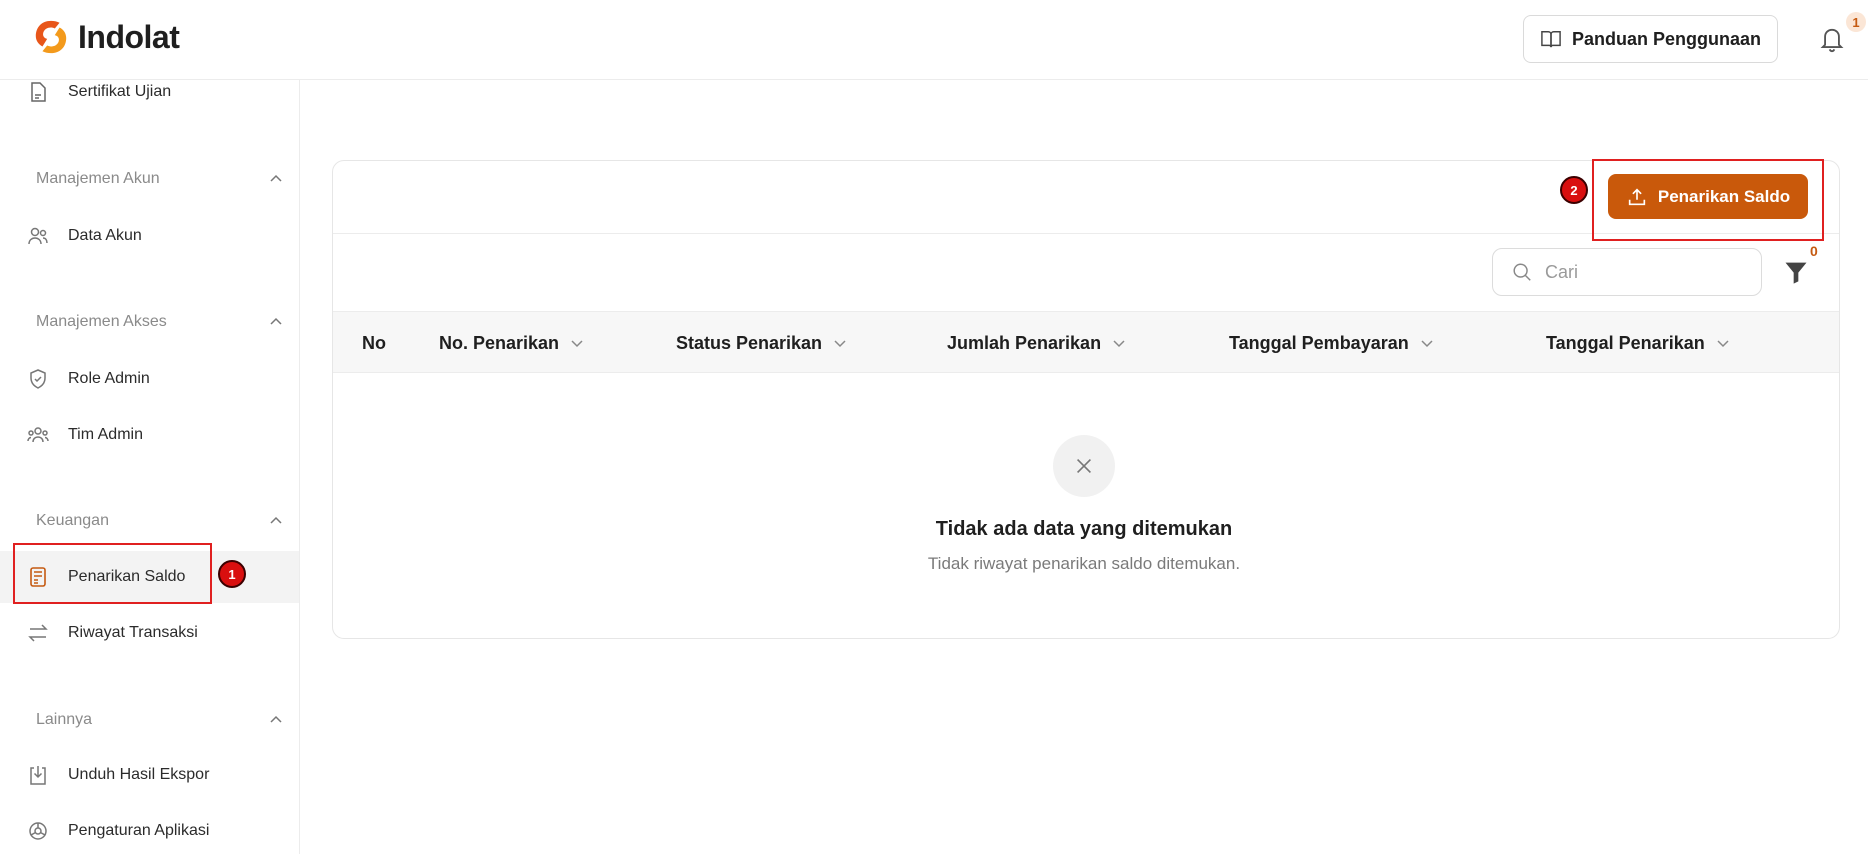 This screenshot has width=1868, height=854. I want to click on document-icon, so click(38, 92).